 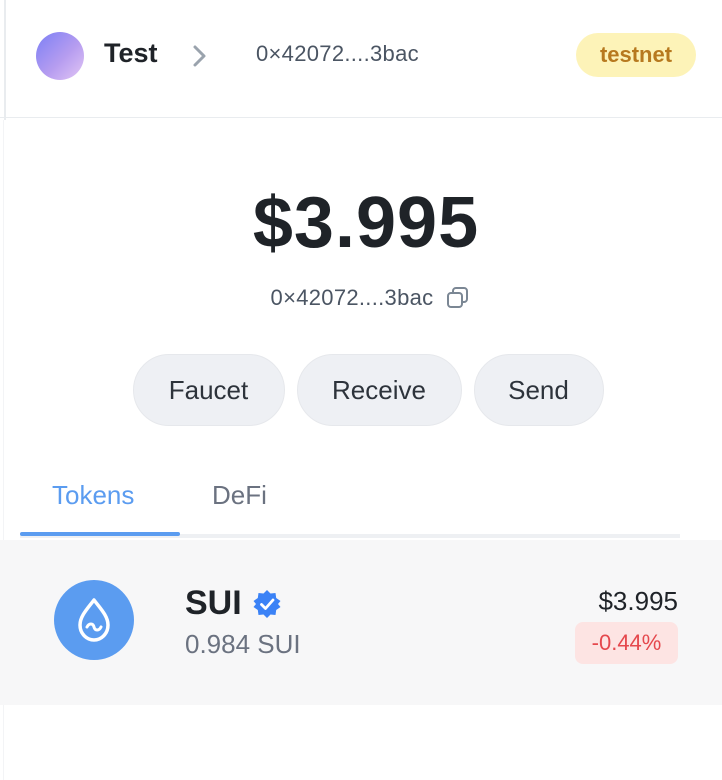 I want to click on sui-droplet-icon, so click(x=94, y=620).